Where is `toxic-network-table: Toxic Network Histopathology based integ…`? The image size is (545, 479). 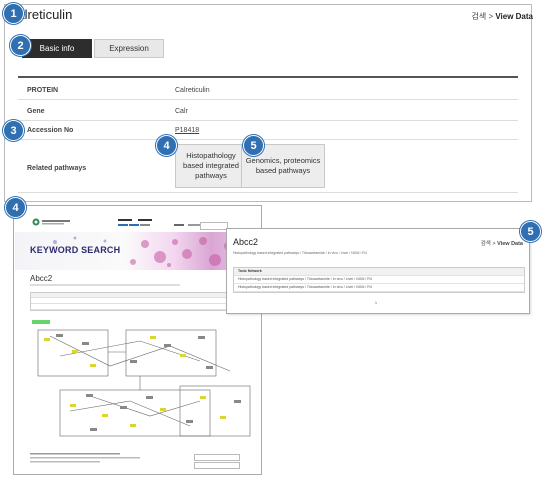
toxic-network-table: Toxic Network Histopathology based integ… is located at coordinates (379, 280).